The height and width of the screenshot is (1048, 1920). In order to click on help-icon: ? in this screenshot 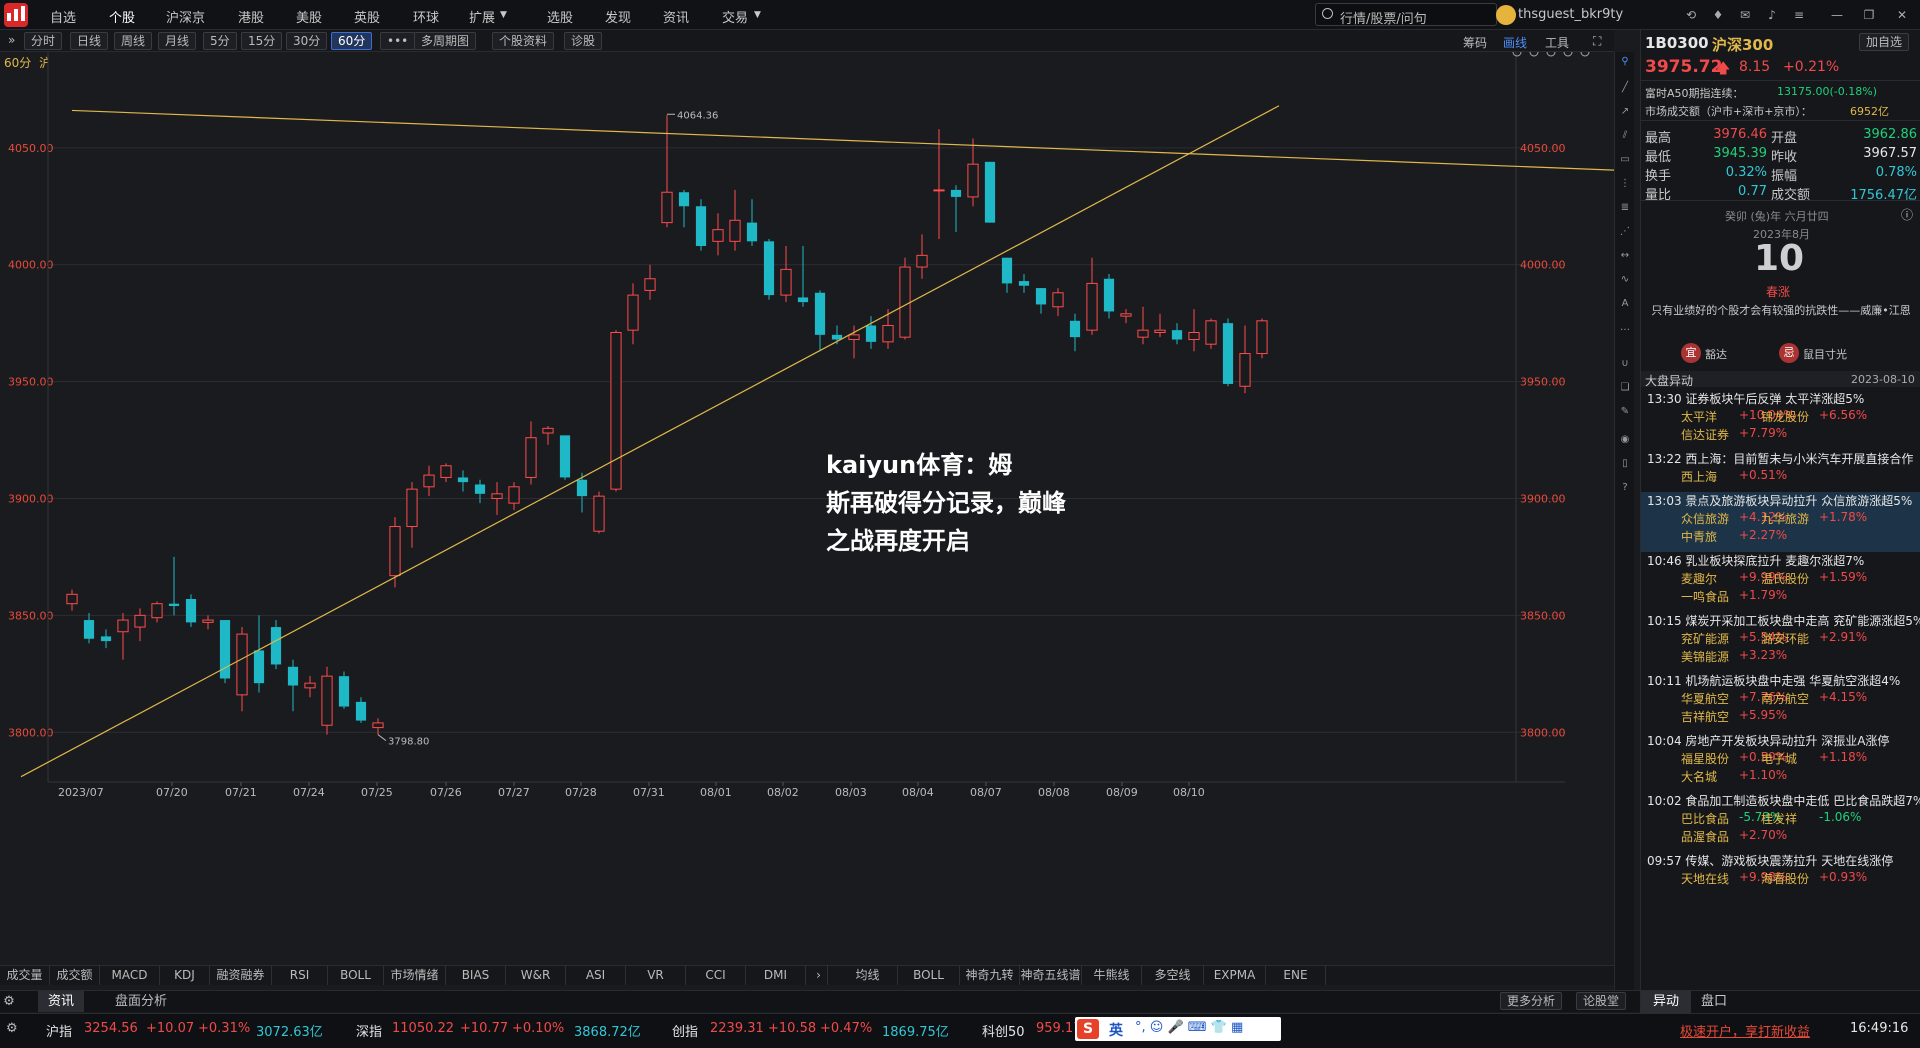, I will do `click(1625, 488)`.